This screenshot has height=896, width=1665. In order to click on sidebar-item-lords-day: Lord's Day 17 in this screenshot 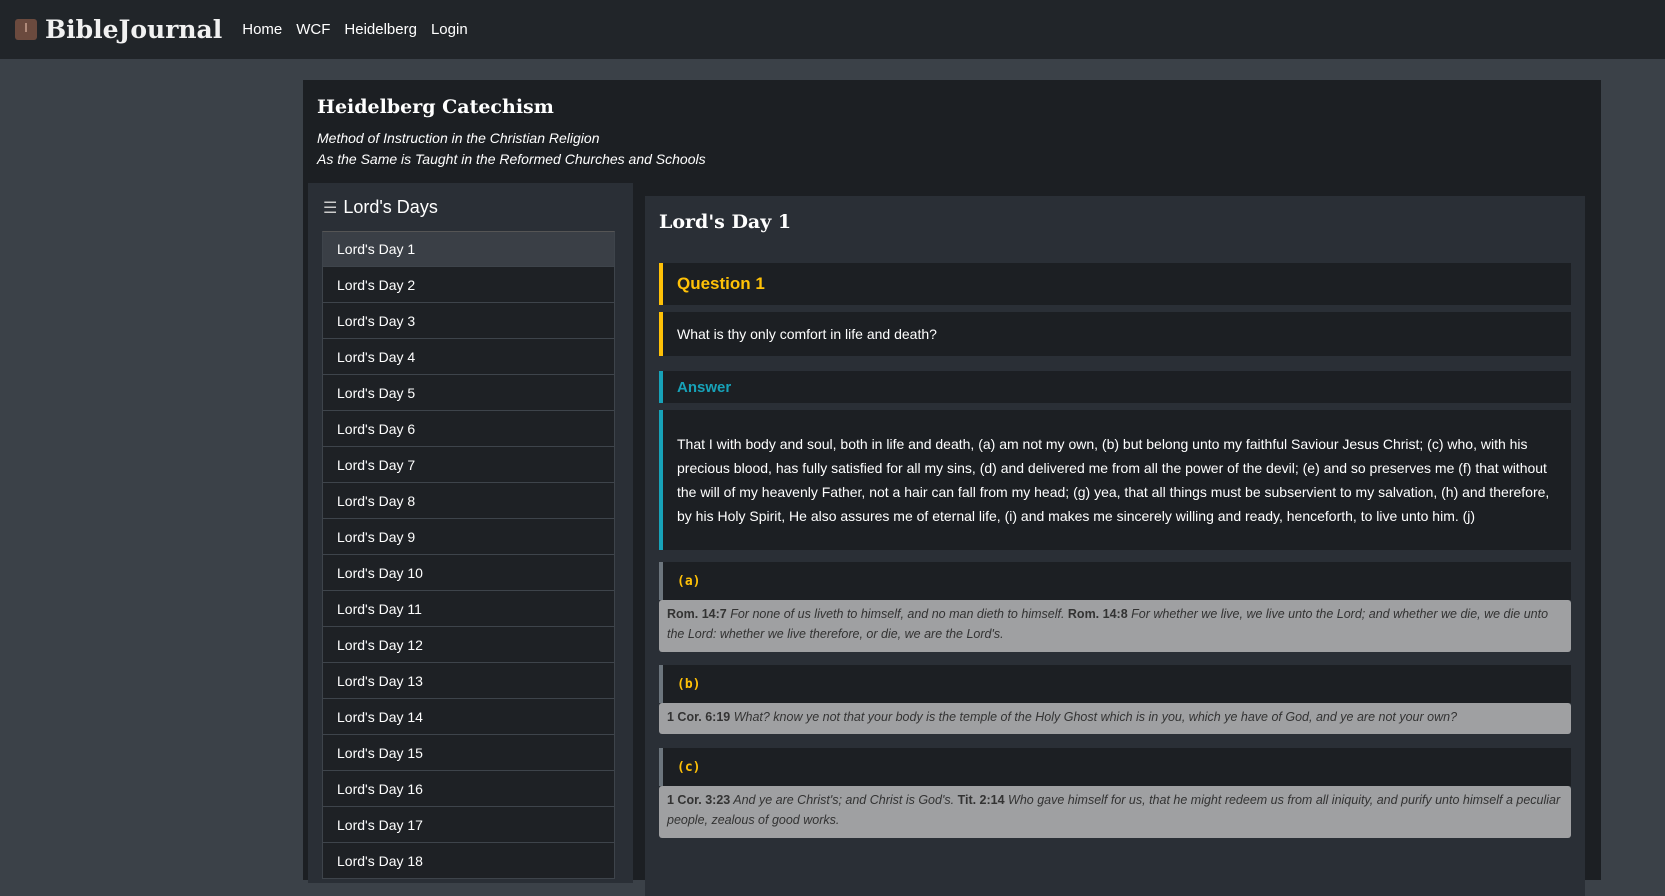, I will do `click(468, 825)`.